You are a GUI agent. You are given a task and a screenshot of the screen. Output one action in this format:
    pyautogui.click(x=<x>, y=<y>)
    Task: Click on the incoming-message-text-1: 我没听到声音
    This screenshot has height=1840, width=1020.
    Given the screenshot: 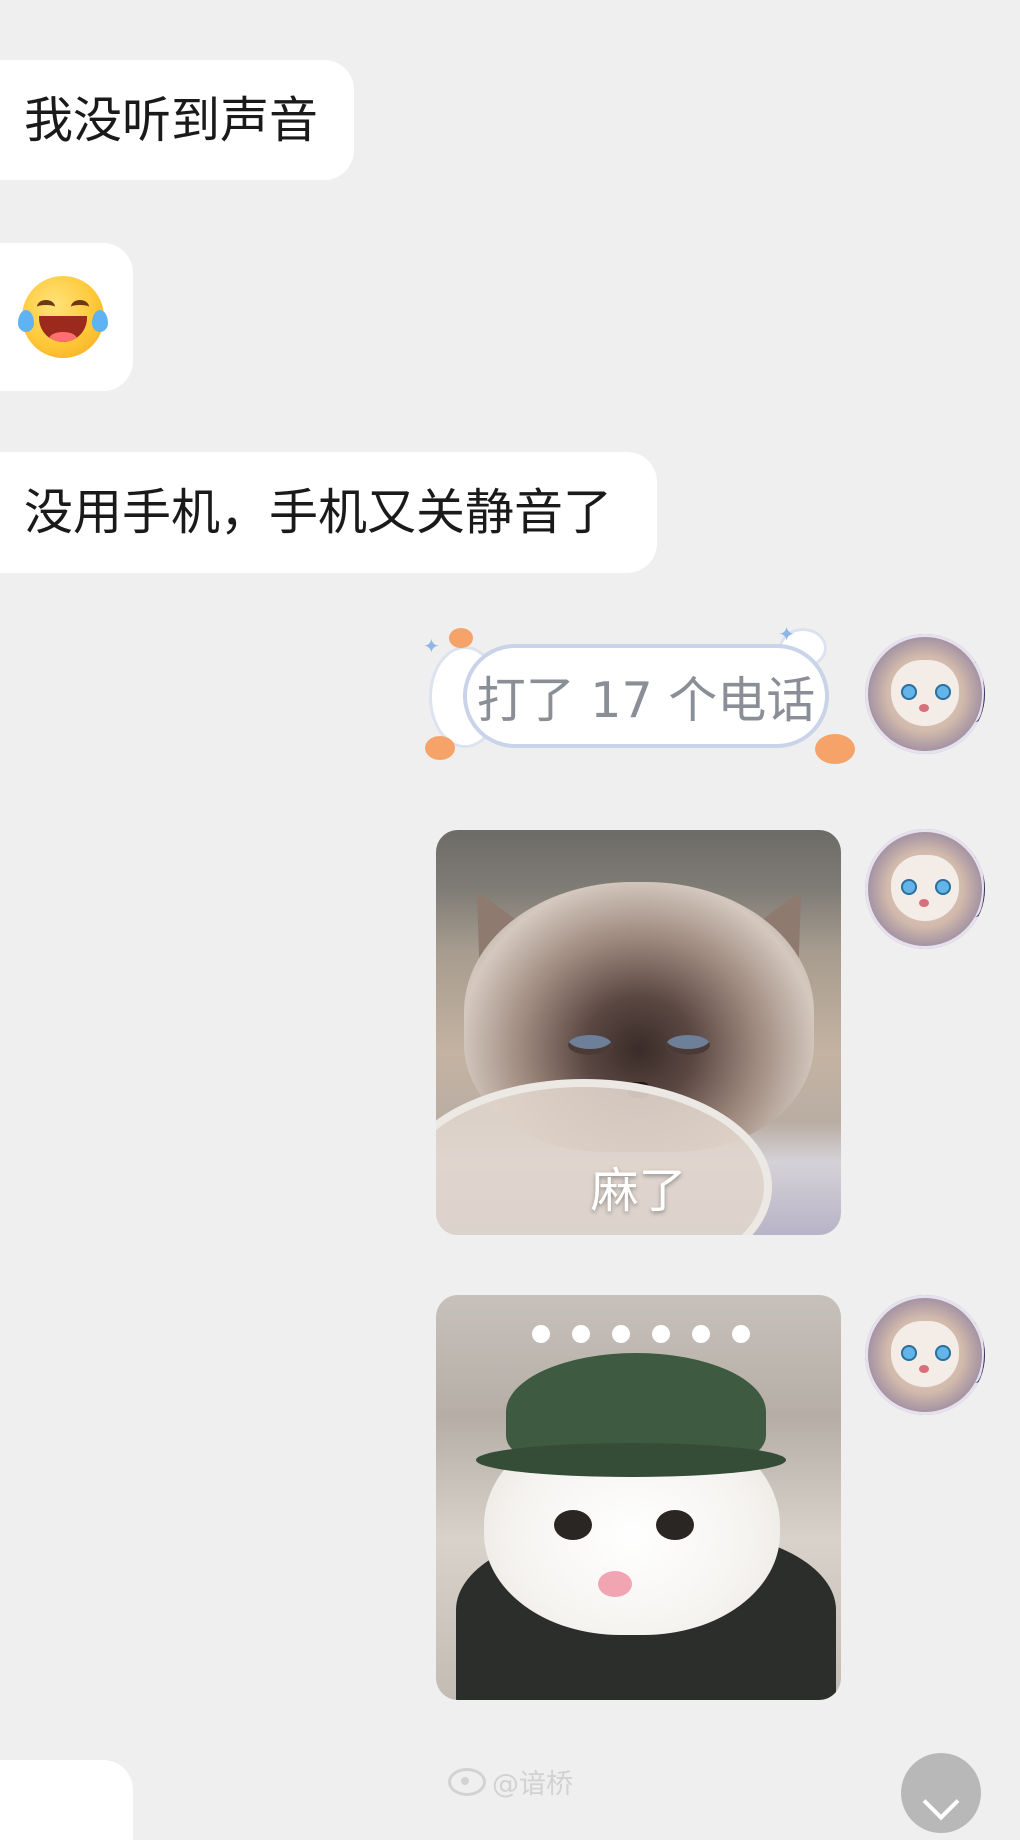 What is the action you would take?
    pyautogui.click(x=177, y=120)
    